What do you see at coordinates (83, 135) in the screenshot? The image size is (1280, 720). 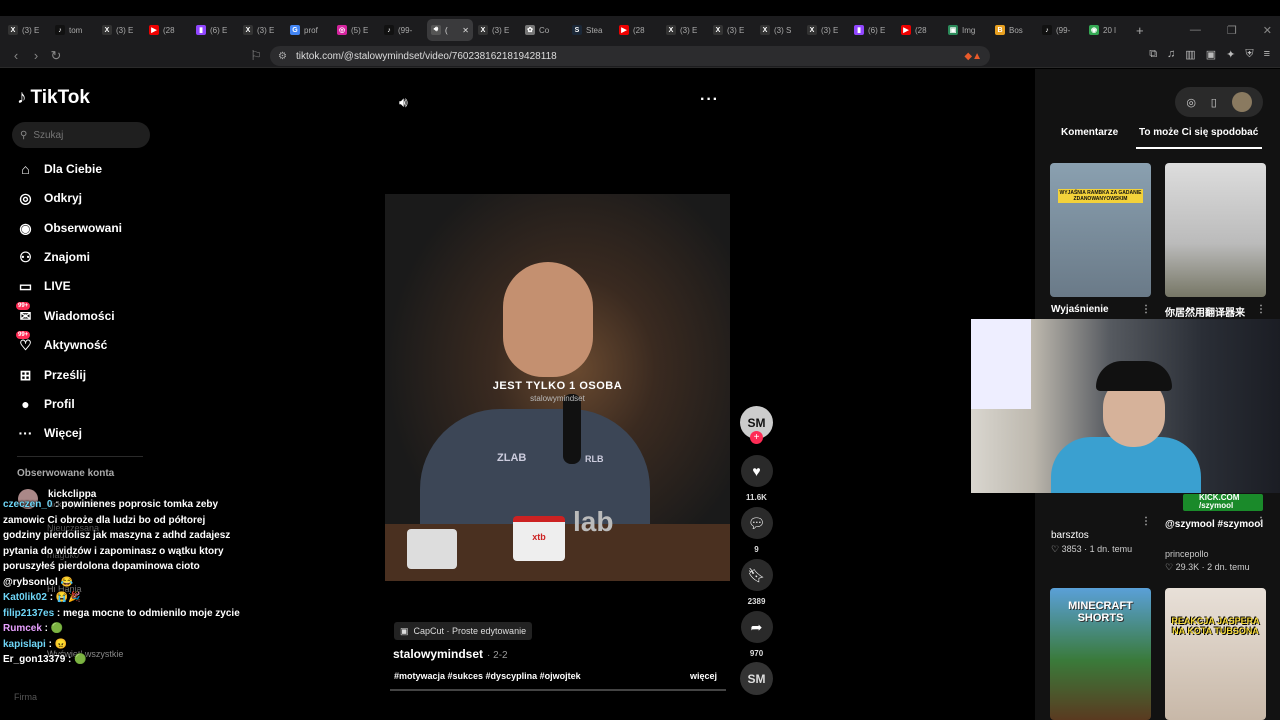 I see `search-input` at bounding box center [83, 135].